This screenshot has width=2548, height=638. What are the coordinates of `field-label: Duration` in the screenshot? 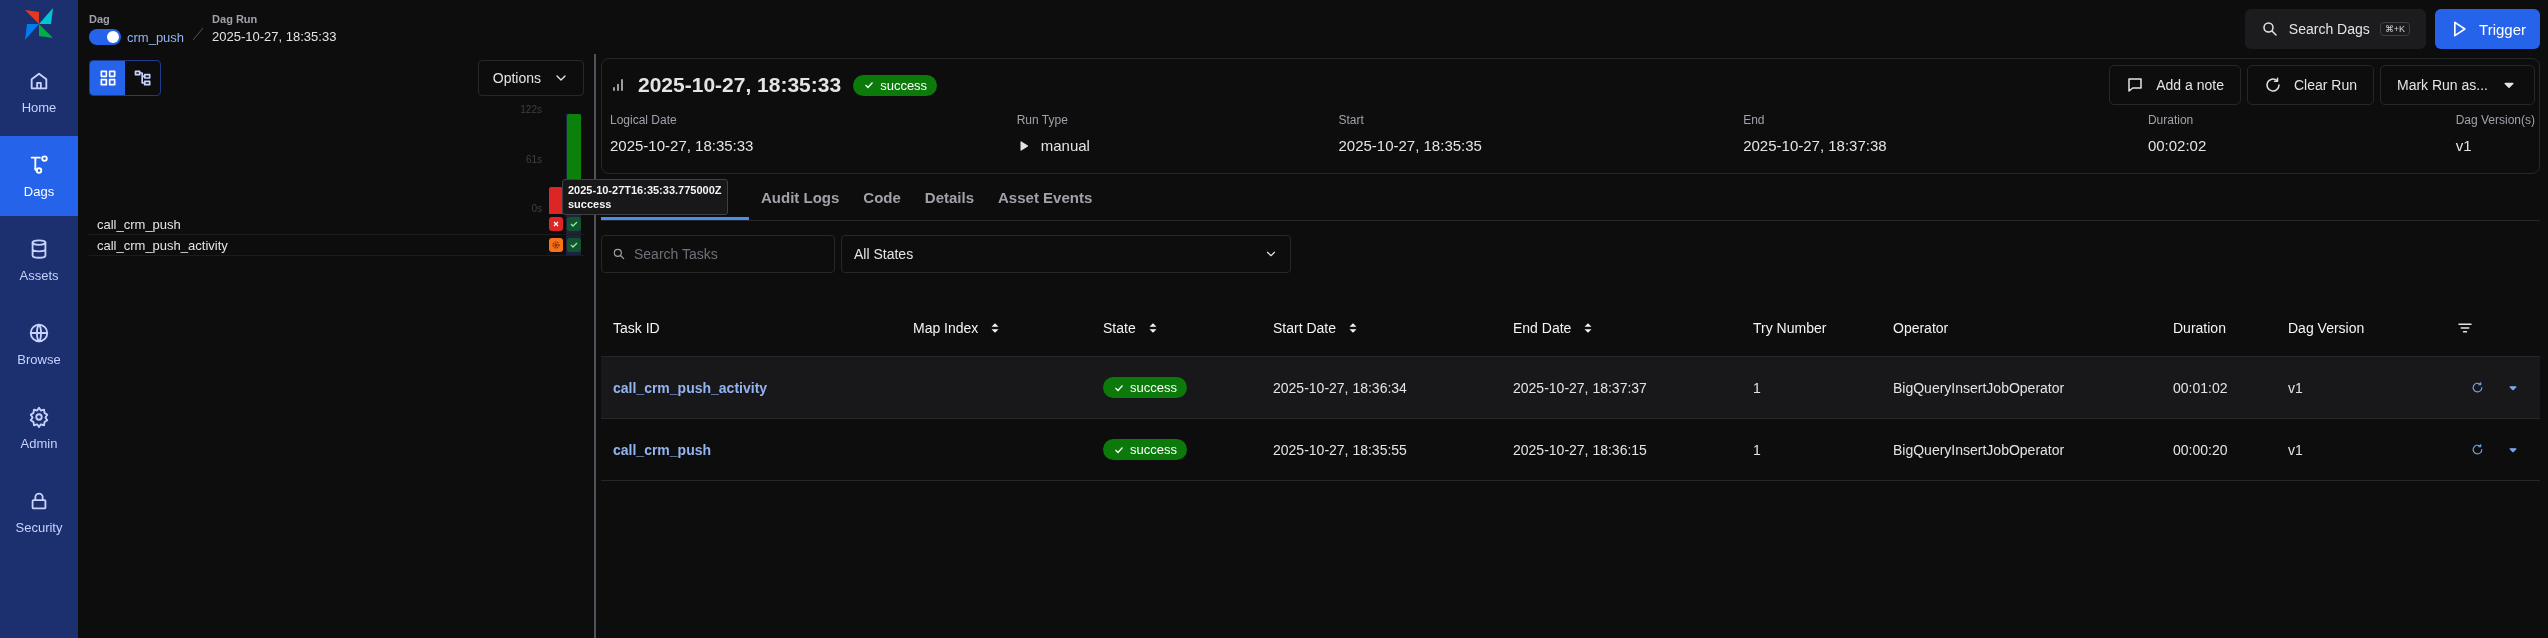 It's located at (2171, 120).